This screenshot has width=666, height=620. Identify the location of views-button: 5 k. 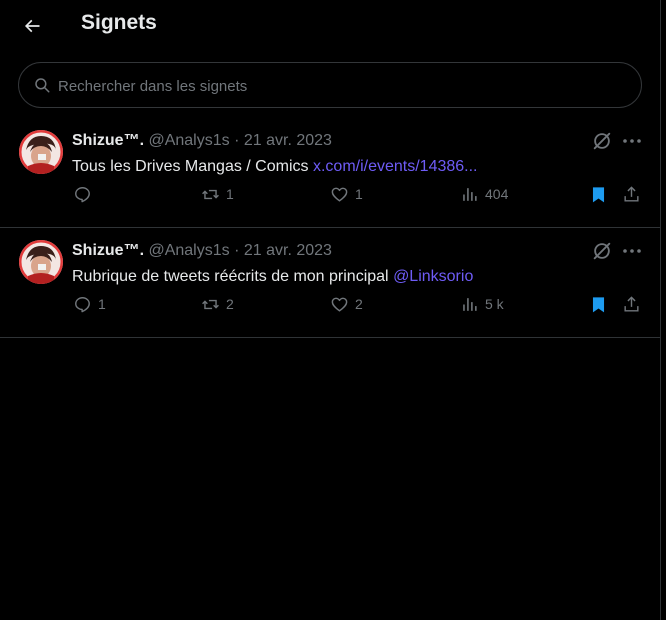
(482, 304).